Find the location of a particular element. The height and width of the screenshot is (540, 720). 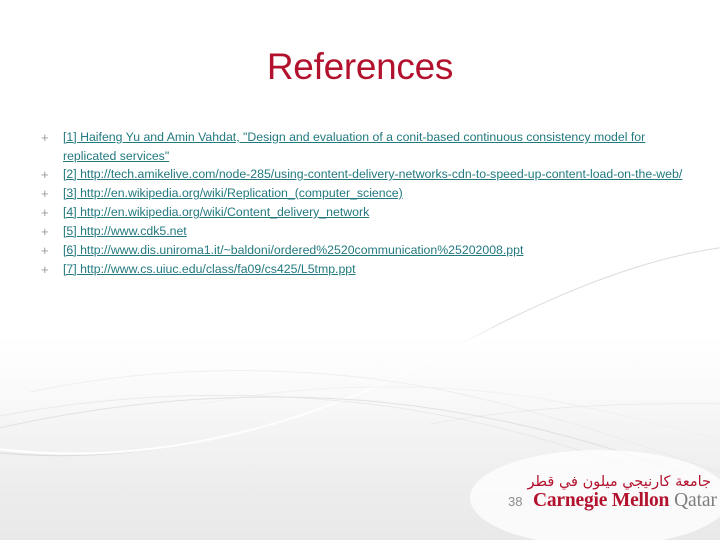

page-title: References is located at coordinates (360, 66).